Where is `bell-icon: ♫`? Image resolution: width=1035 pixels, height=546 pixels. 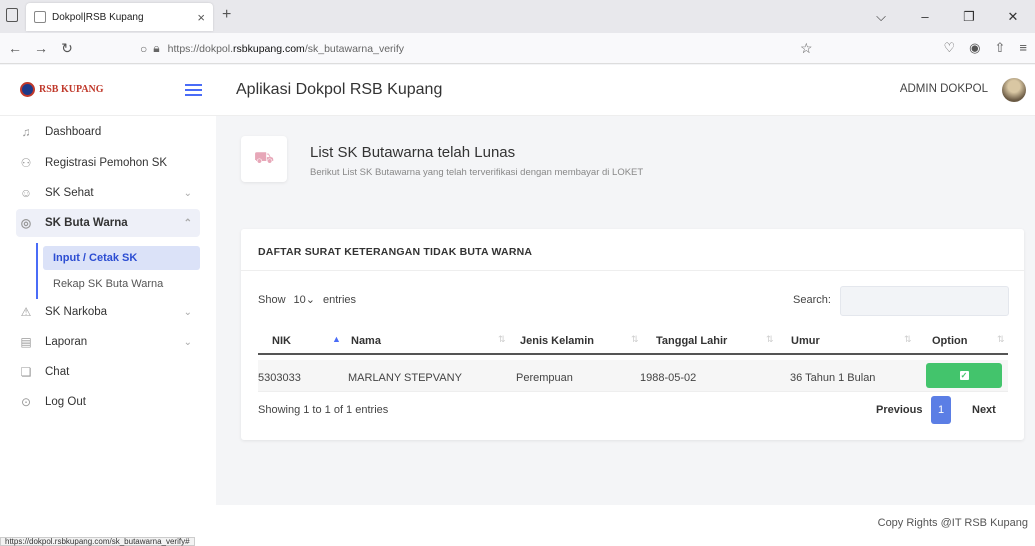
bell-icon: ♫ is located at coordinates (26, 132).